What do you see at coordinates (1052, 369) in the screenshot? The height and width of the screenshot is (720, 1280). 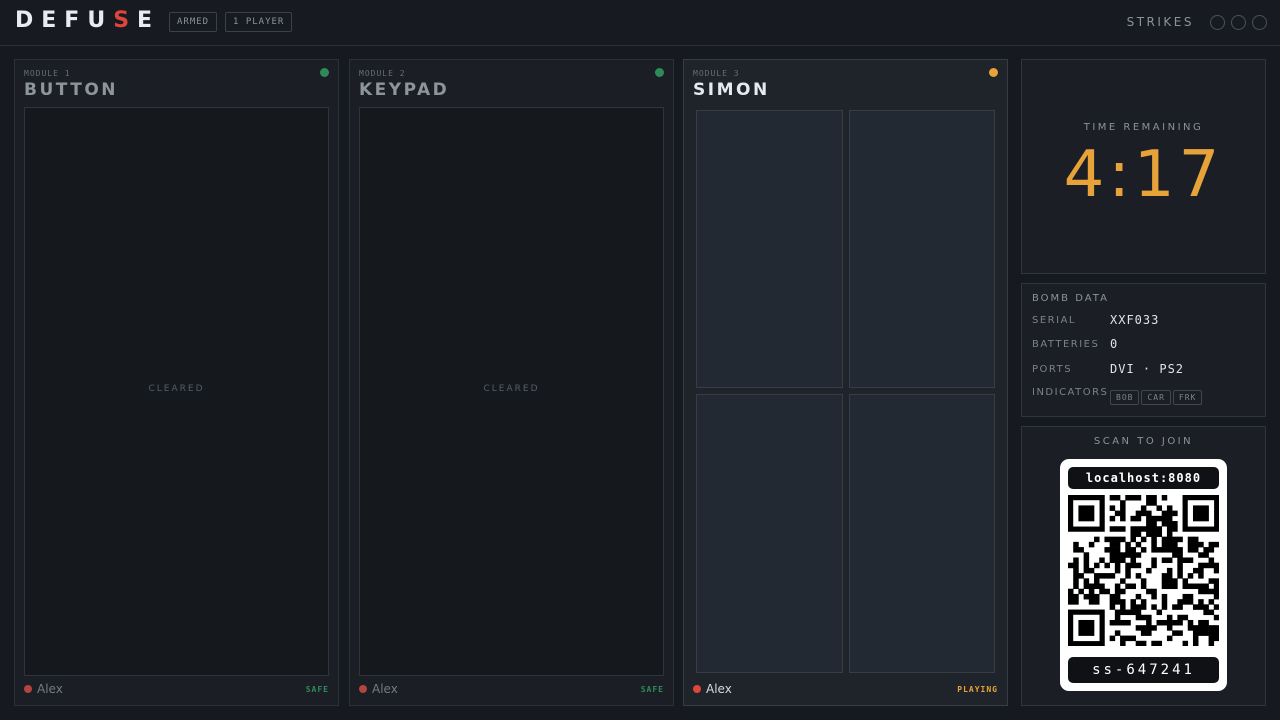 I see `ports-label: PORTS` at bounding box center [1052, 369].